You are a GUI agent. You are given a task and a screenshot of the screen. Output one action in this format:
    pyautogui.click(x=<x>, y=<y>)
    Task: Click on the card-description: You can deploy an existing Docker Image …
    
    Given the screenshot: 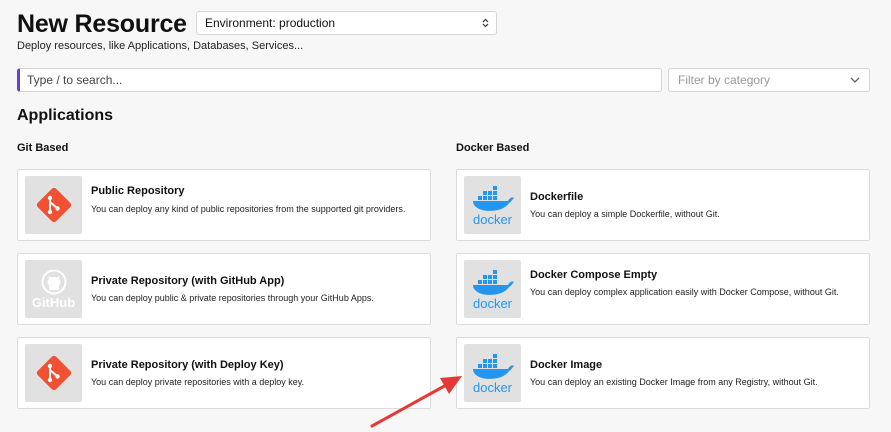 What is the action you would take?
    pyautogui.click(x=674, y=382)
    